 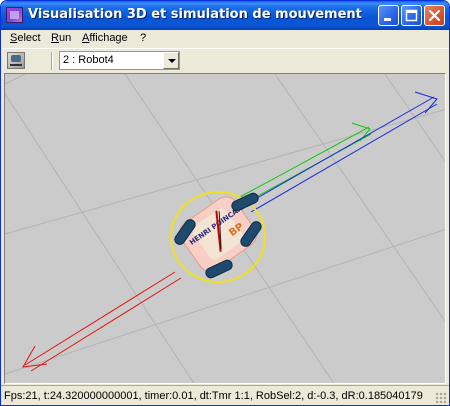 What do you see at coordinates (25, 38) in the screenshot?
I see `menu-select: Select` at bounding box center [25, 38].